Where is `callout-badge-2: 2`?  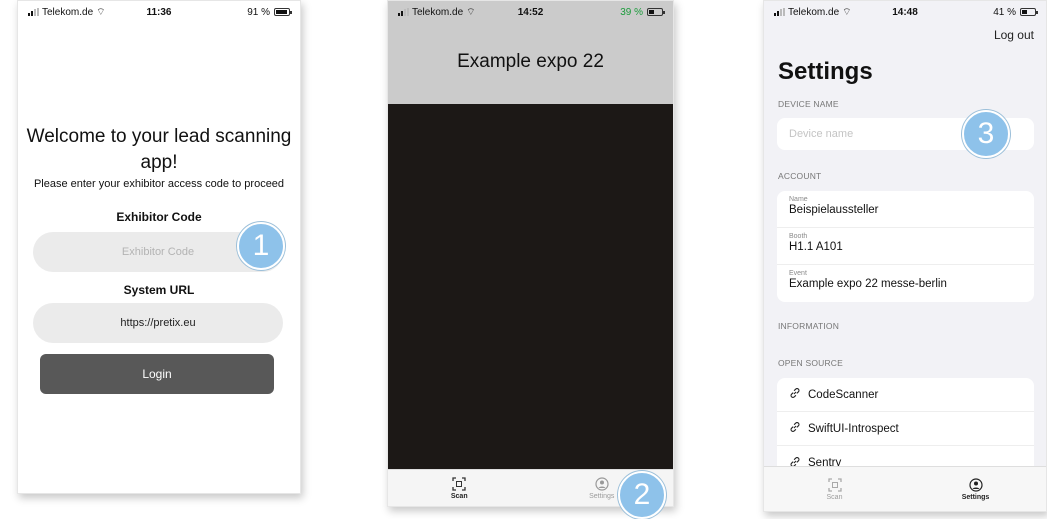
callout-badge-2: 2 is located at coordinates (642, 495).